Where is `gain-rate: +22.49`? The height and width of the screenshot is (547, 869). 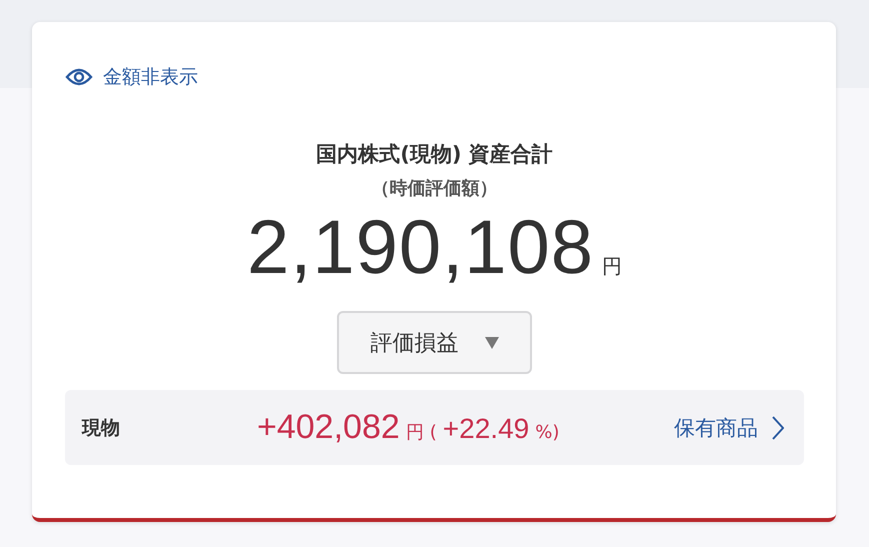
gain-rate: +22.49 is located at coordinates (486, 429).